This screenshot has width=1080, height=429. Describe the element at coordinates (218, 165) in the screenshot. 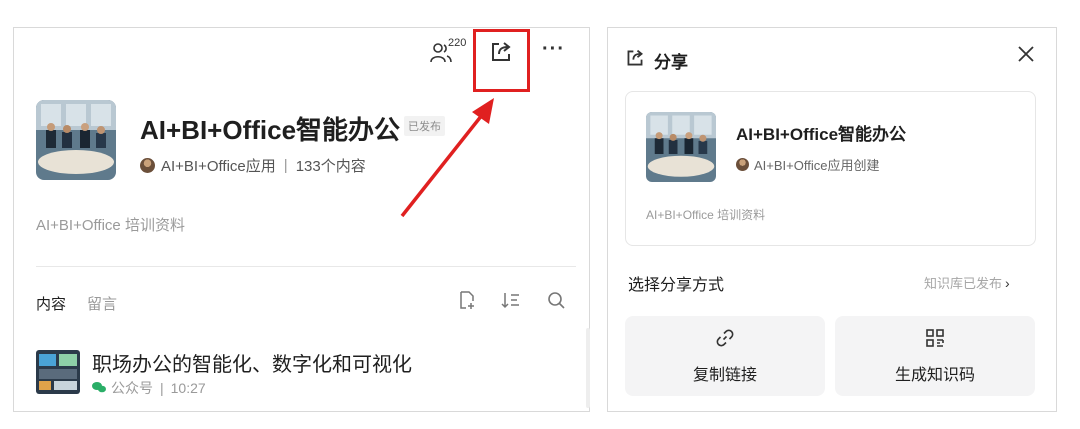

I see `kb-owner: AI+BI+Office应用` at that location.